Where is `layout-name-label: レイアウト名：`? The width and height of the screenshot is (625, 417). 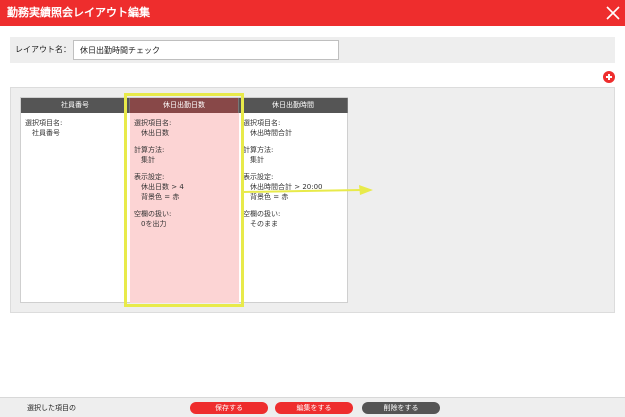
layout-name-label: レイアウト名： is located at coordinates (43, 49).